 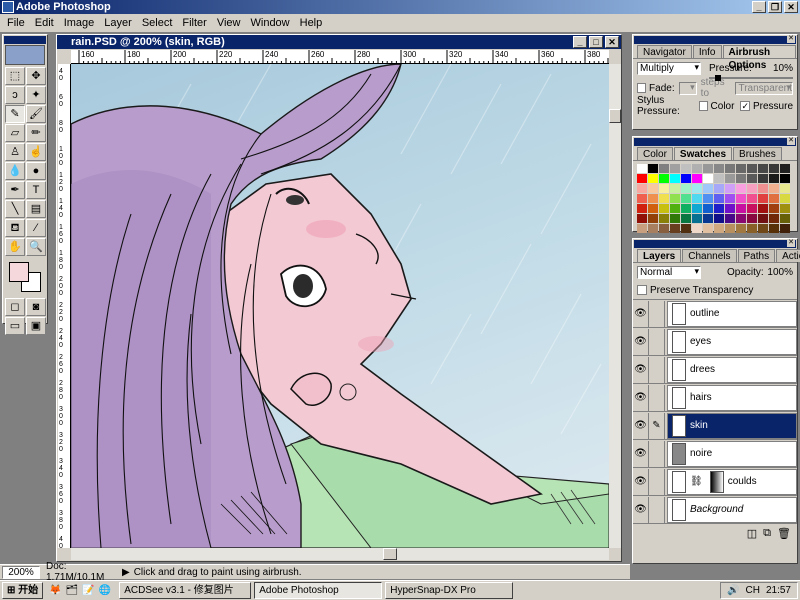 What do you see at coordinates (657, 425) in the screenshot?
I see `brush-icon: ✎` at bounding box center [657, 425].